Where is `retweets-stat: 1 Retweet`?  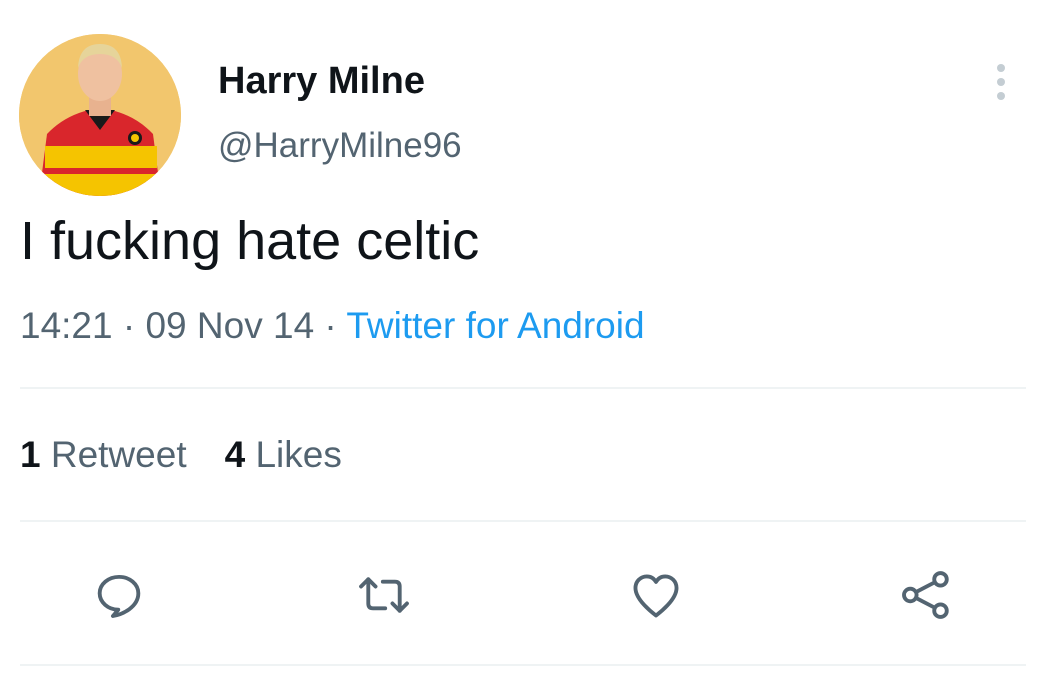 retweets-stat: 1 Retweet is located at coordinates (103, 454).